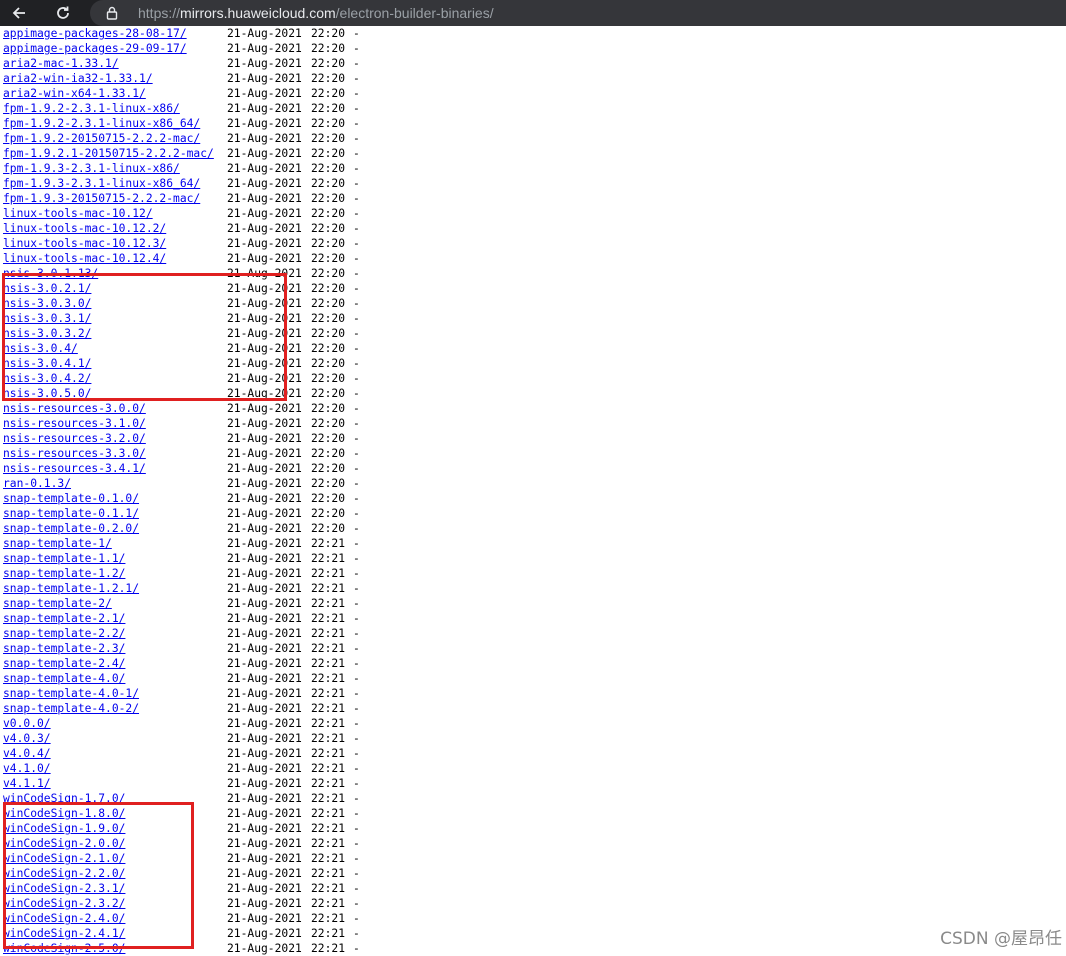  What do you see at coordinates (181, 933) in the screenshot?
I see `list-item: winCodeSign-2.4.1/21-Aug-2021 22:21-` at bounding box center [181, 933].